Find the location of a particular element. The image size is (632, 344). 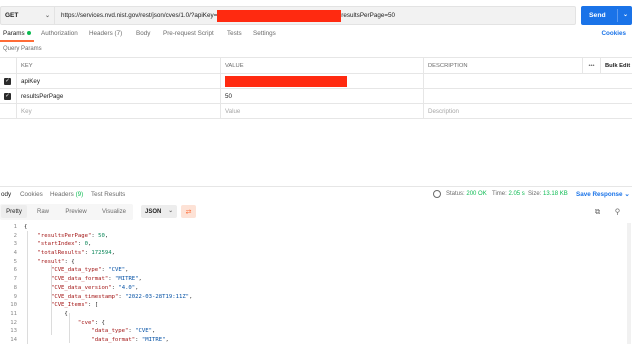

new-value-field: Value is located at coordinates (321, 111).